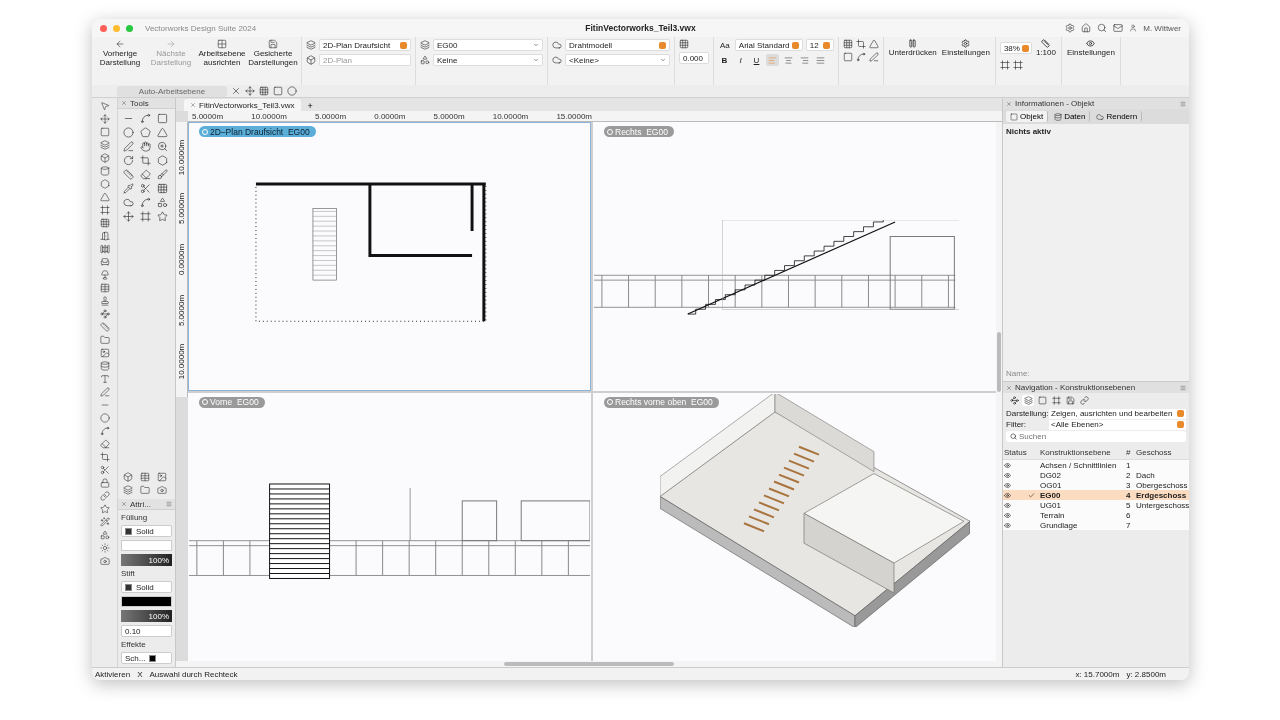 The width and height of the screenshot is (1280, 720). Describe the element at coordinates (1117, 413) in the screenshot. I see `display-select: Zeigen, ausrichten und bearbeiten` at that location.